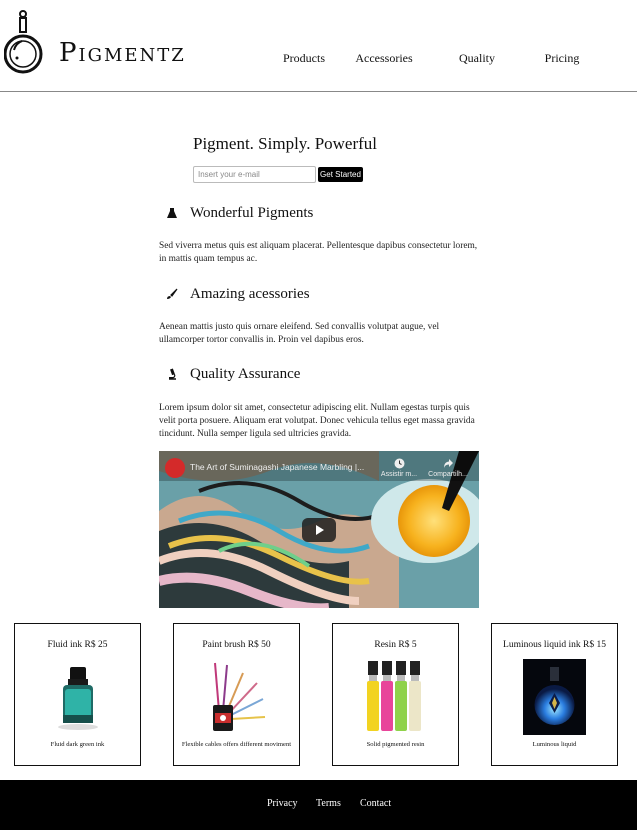 This screenshot has height=830, width=637. I want to click on section-quality-heading: Quality Assurance, so click(233, 374).